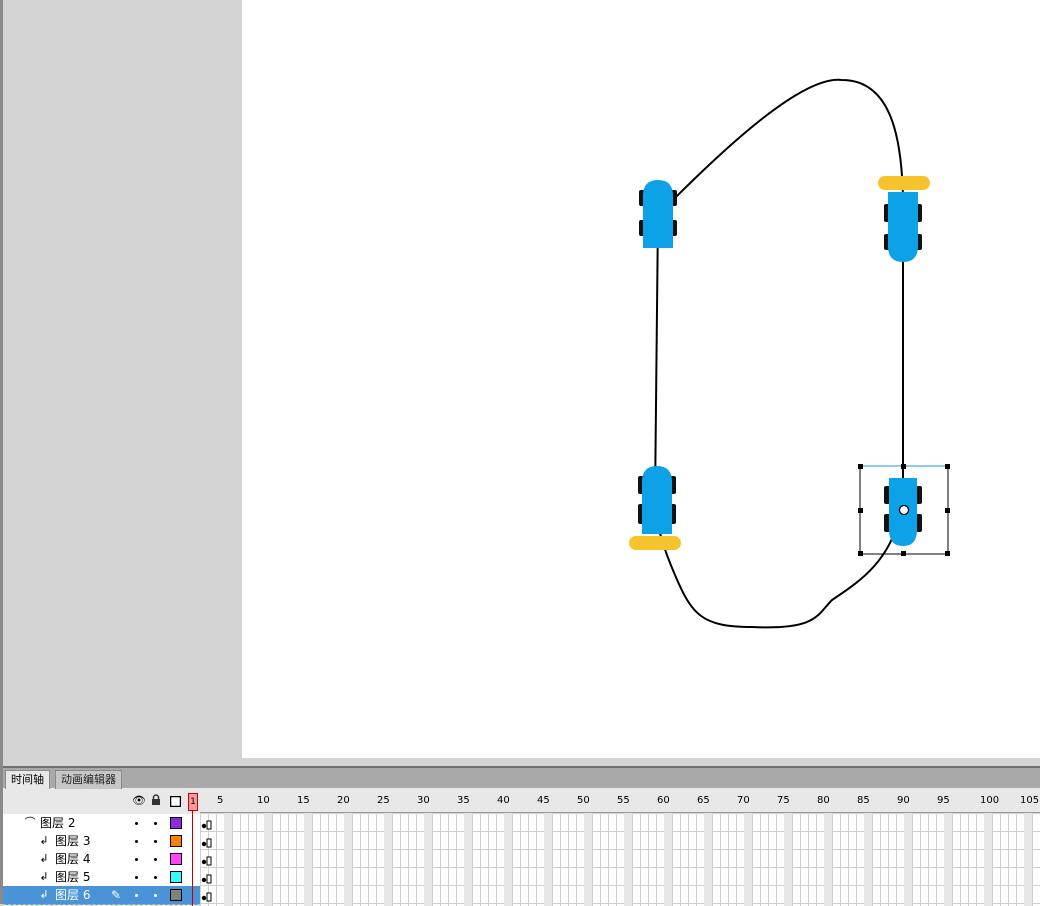 This screenshot has width=1040, height=906. What do you see at coordinates (263, 800) in the screenshot?
I see `ruler-label: 10` at bounding box center [263, 800].